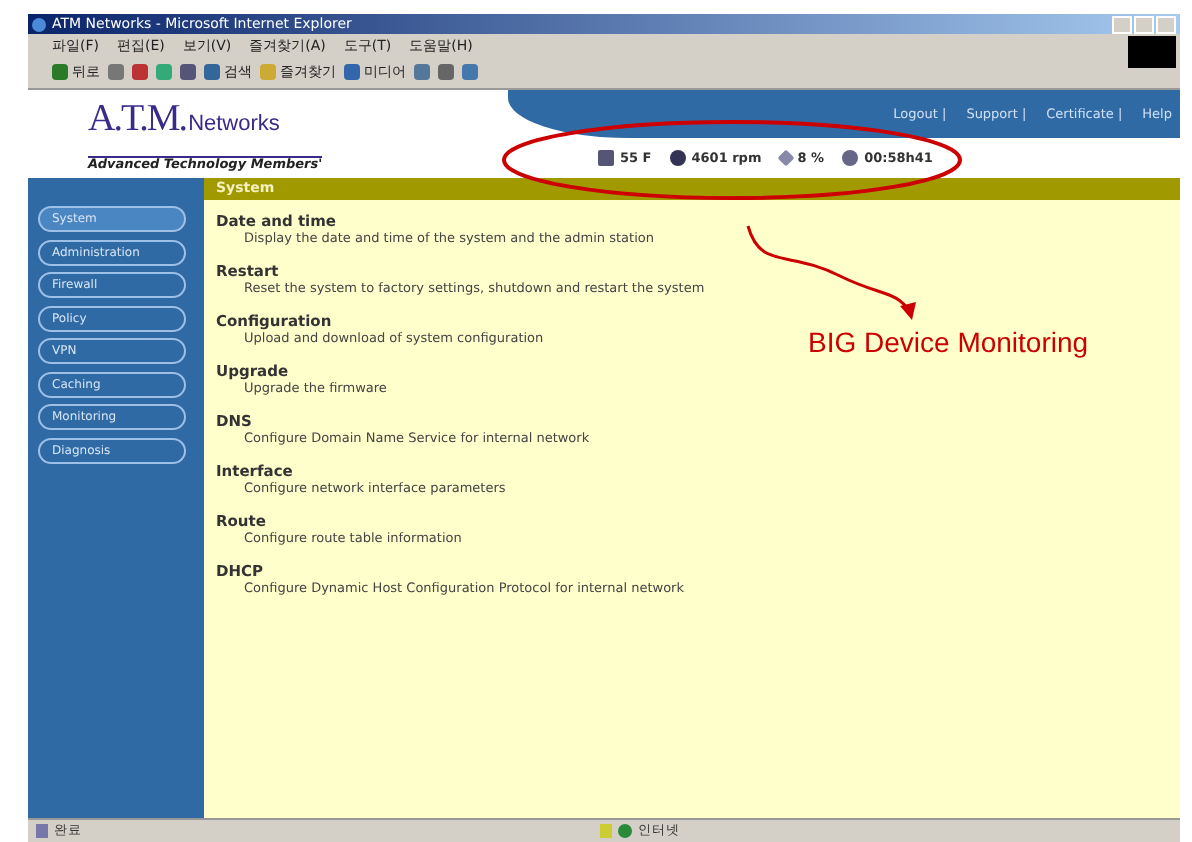 The width and height of the screenshot is (1192, 842). What do you see at coordinates (1122, 24) in the screenshot?
I see `minimize-button` at bounding box center [1122, 24].